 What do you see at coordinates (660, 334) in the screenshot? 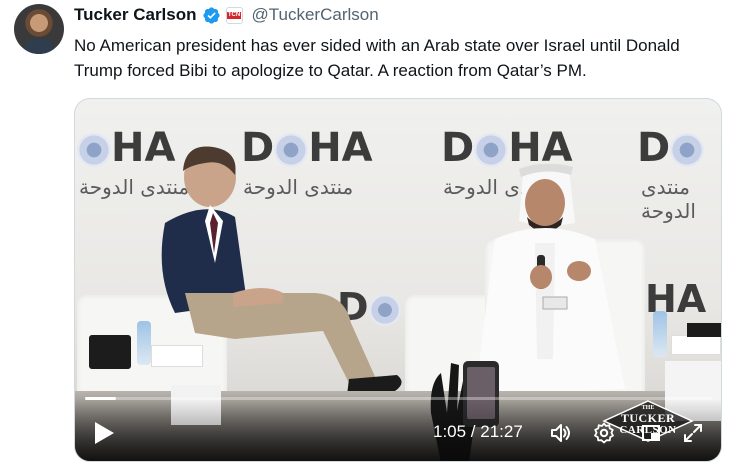
I see `water-bottle-right` at bounding box center [660, 334].